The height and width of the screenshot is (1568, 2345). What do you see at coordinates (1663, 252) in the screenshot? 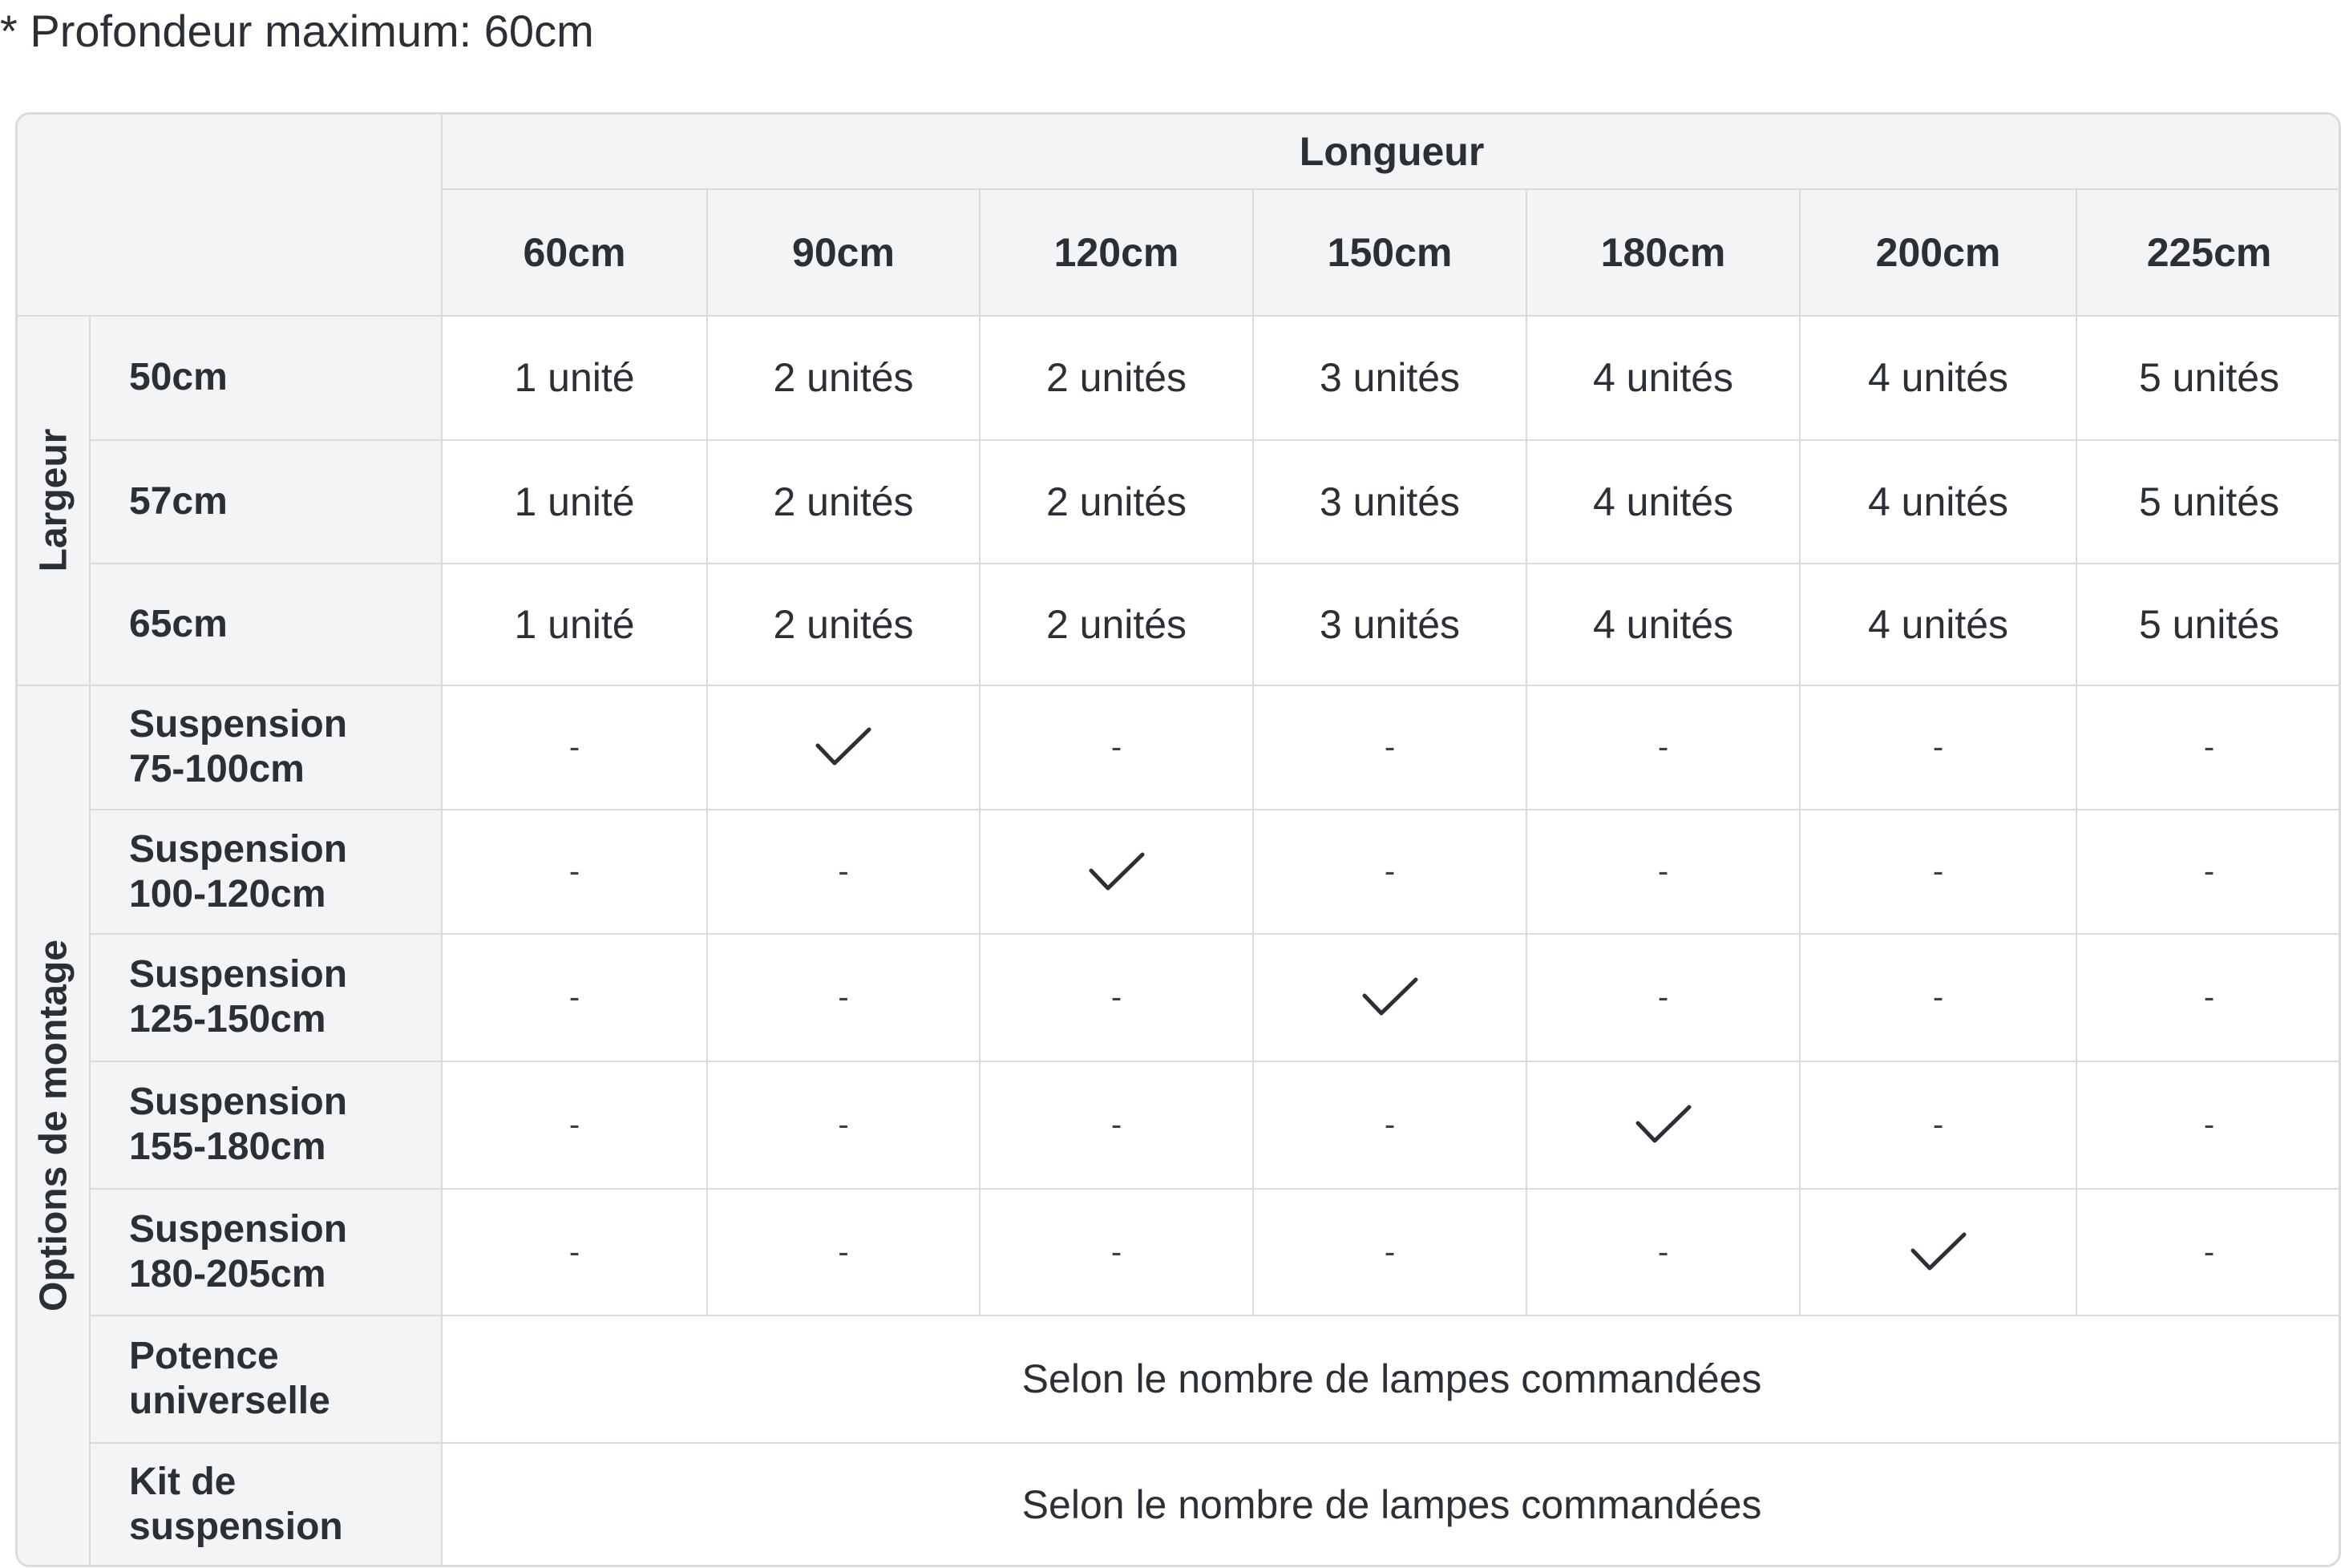
I see `column-header: 180cm` at bounding box center [1663, 252].